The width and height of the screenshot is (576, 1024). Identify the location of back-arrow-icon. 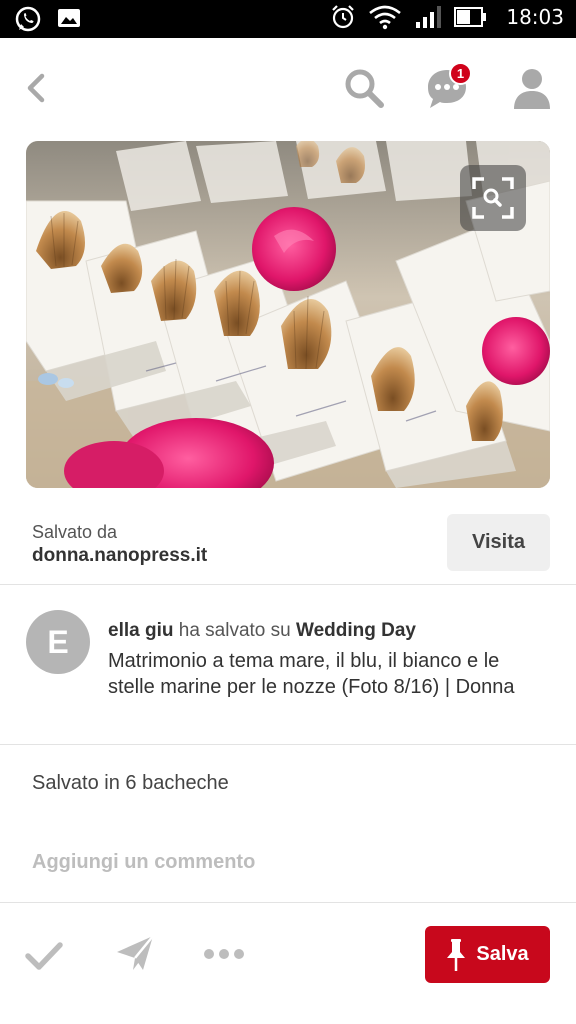
(36, 88).